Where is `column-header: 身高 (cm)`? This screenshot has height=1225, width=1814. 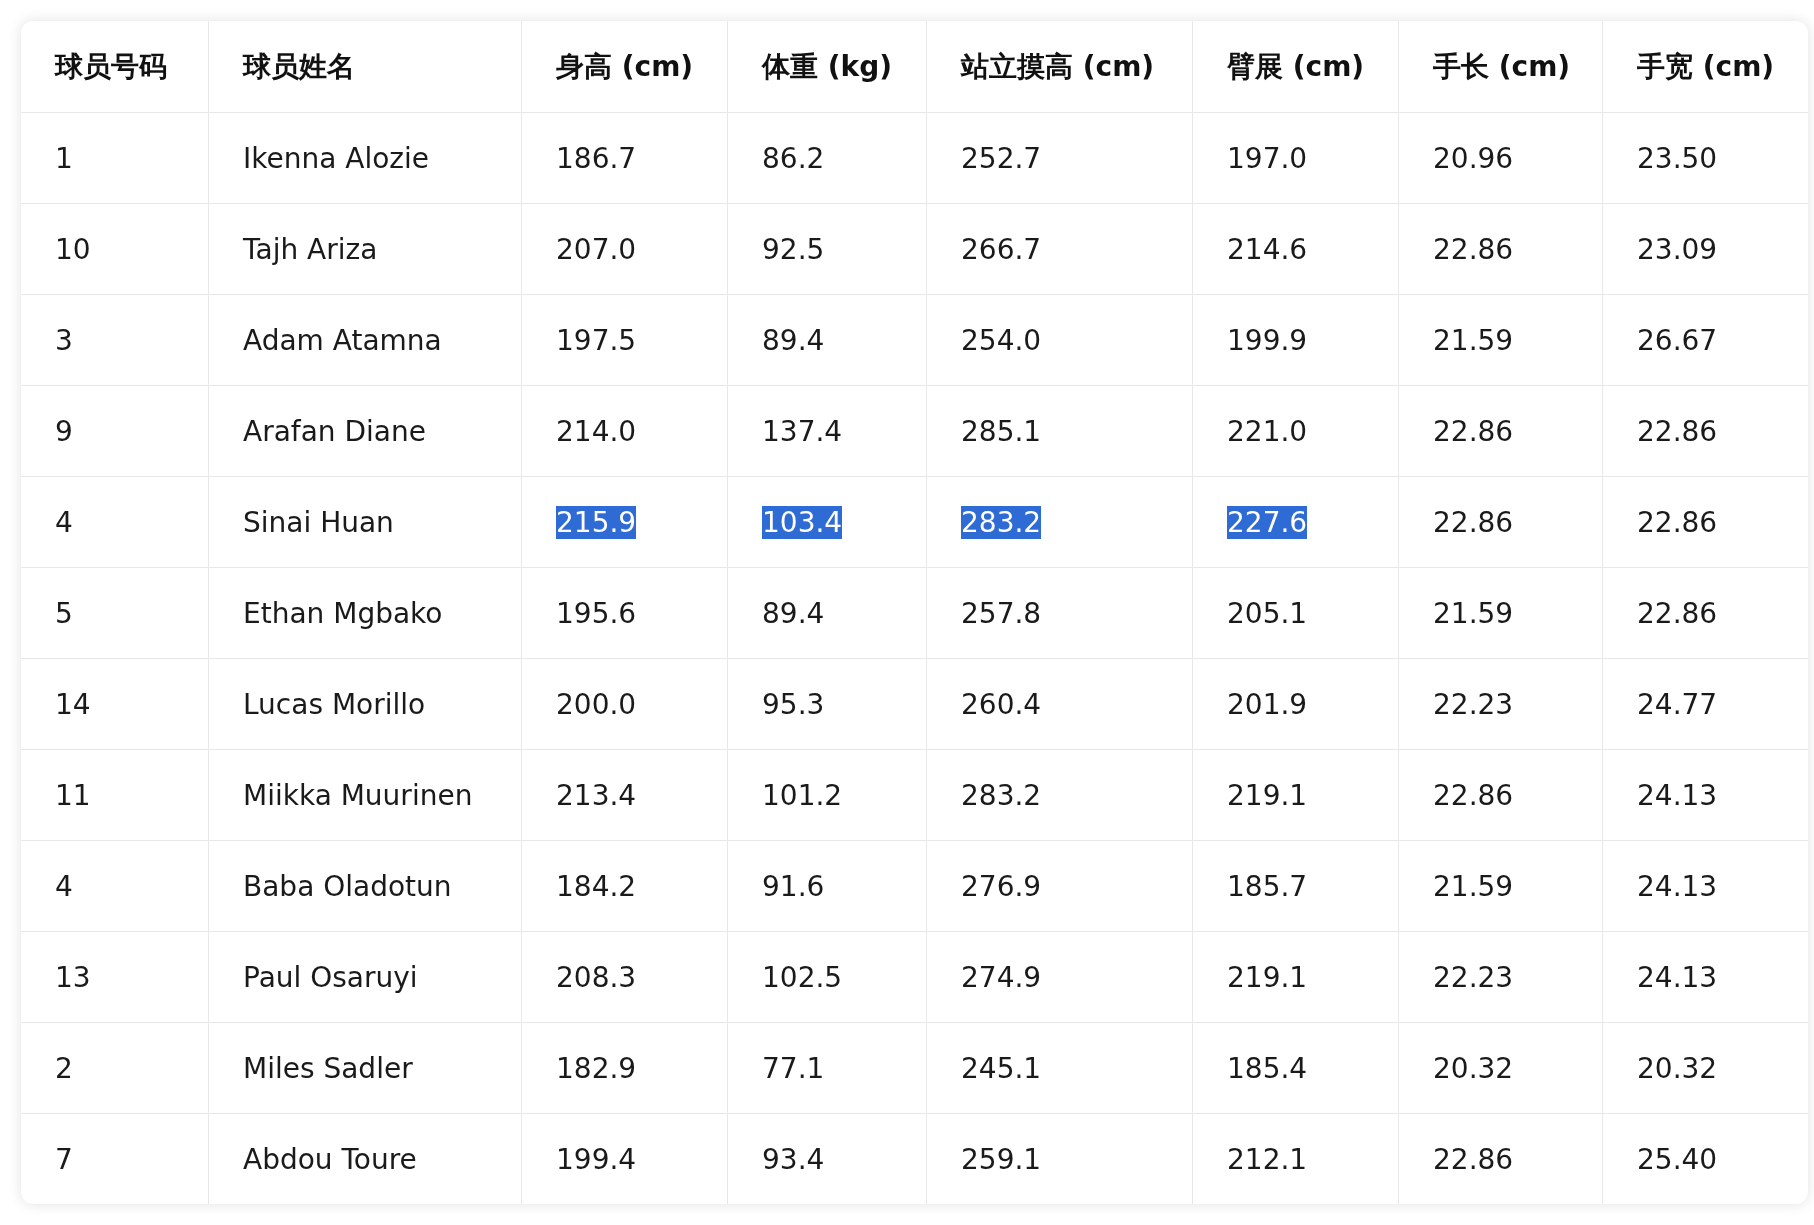
column-header: 身高 (cm) is located at coordinates (625, 66).